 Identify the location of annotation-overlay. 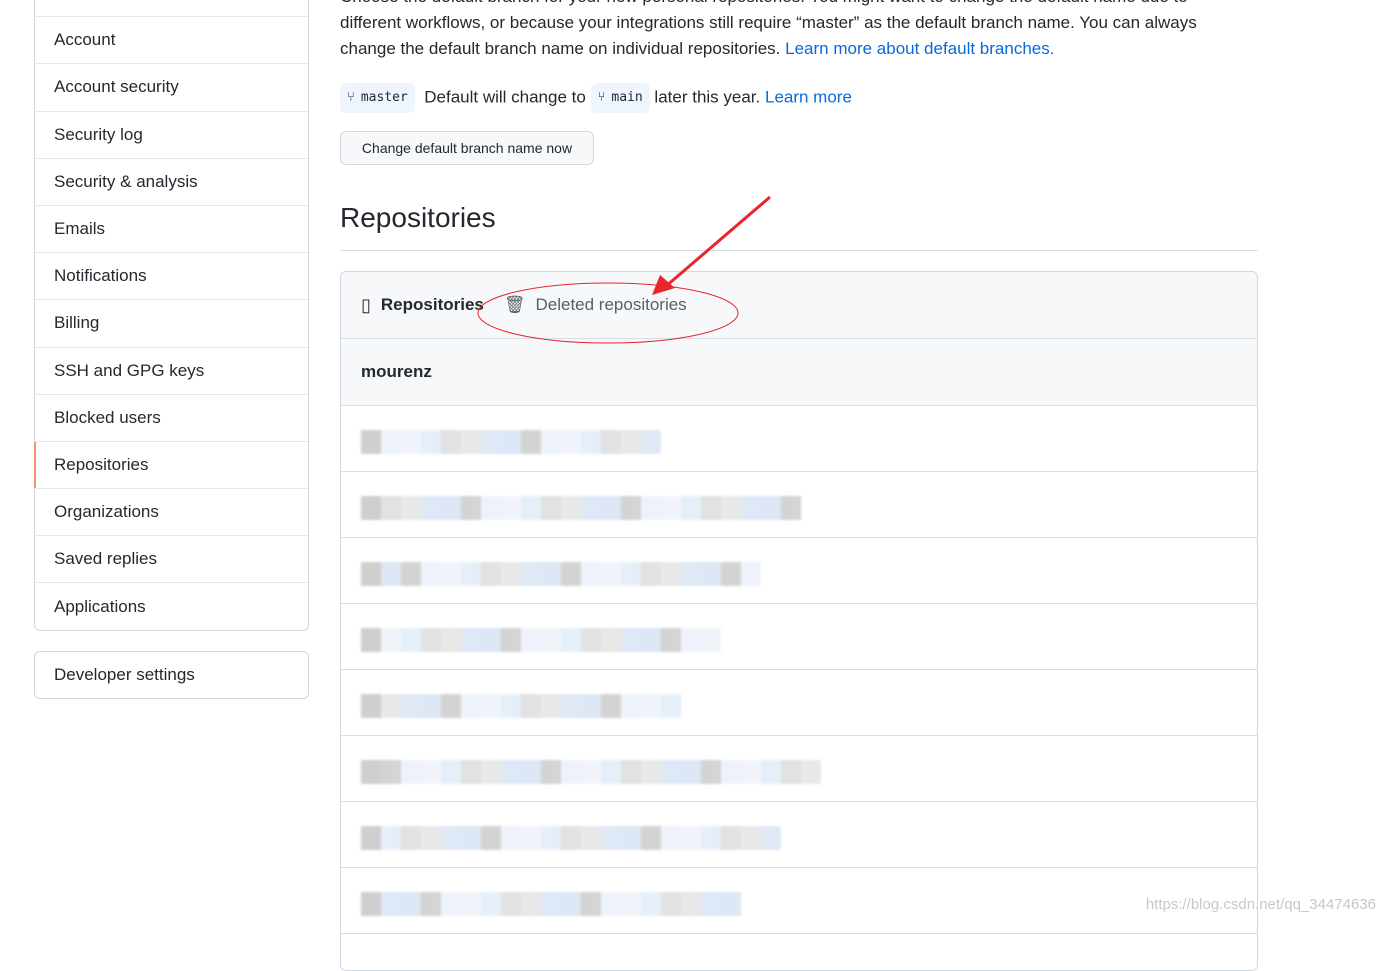
(624, 269).